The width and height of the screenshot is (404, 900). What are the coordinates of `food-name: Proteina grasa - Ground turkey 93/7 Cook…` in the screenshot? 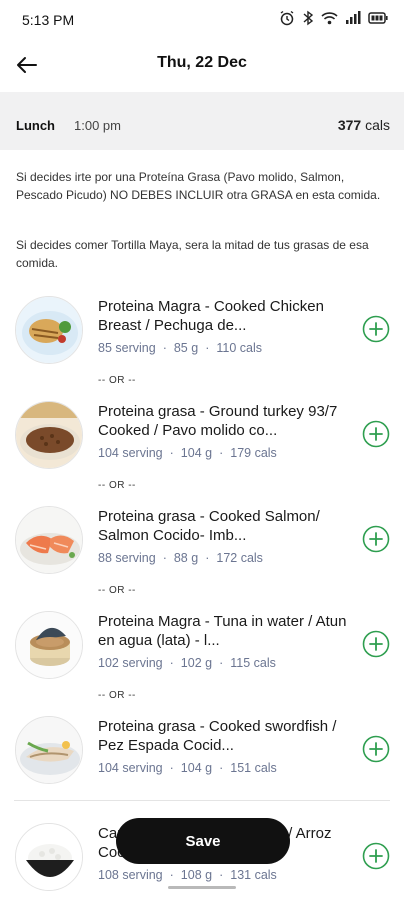 It's located at (218, 421).